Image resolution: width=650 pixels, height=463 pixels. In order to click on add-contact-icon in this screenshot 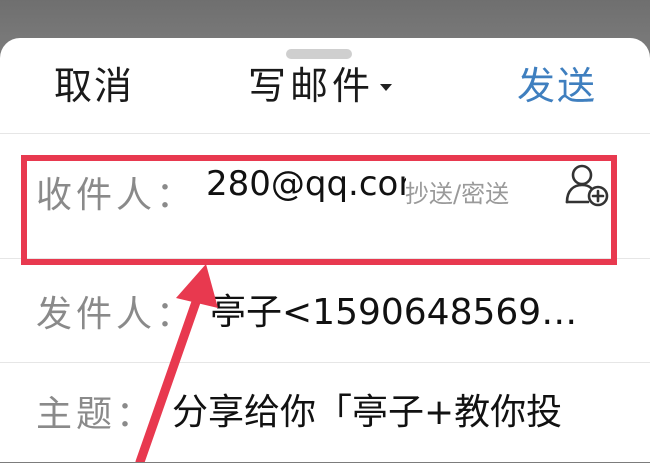, I will do `click(587, 185)`.